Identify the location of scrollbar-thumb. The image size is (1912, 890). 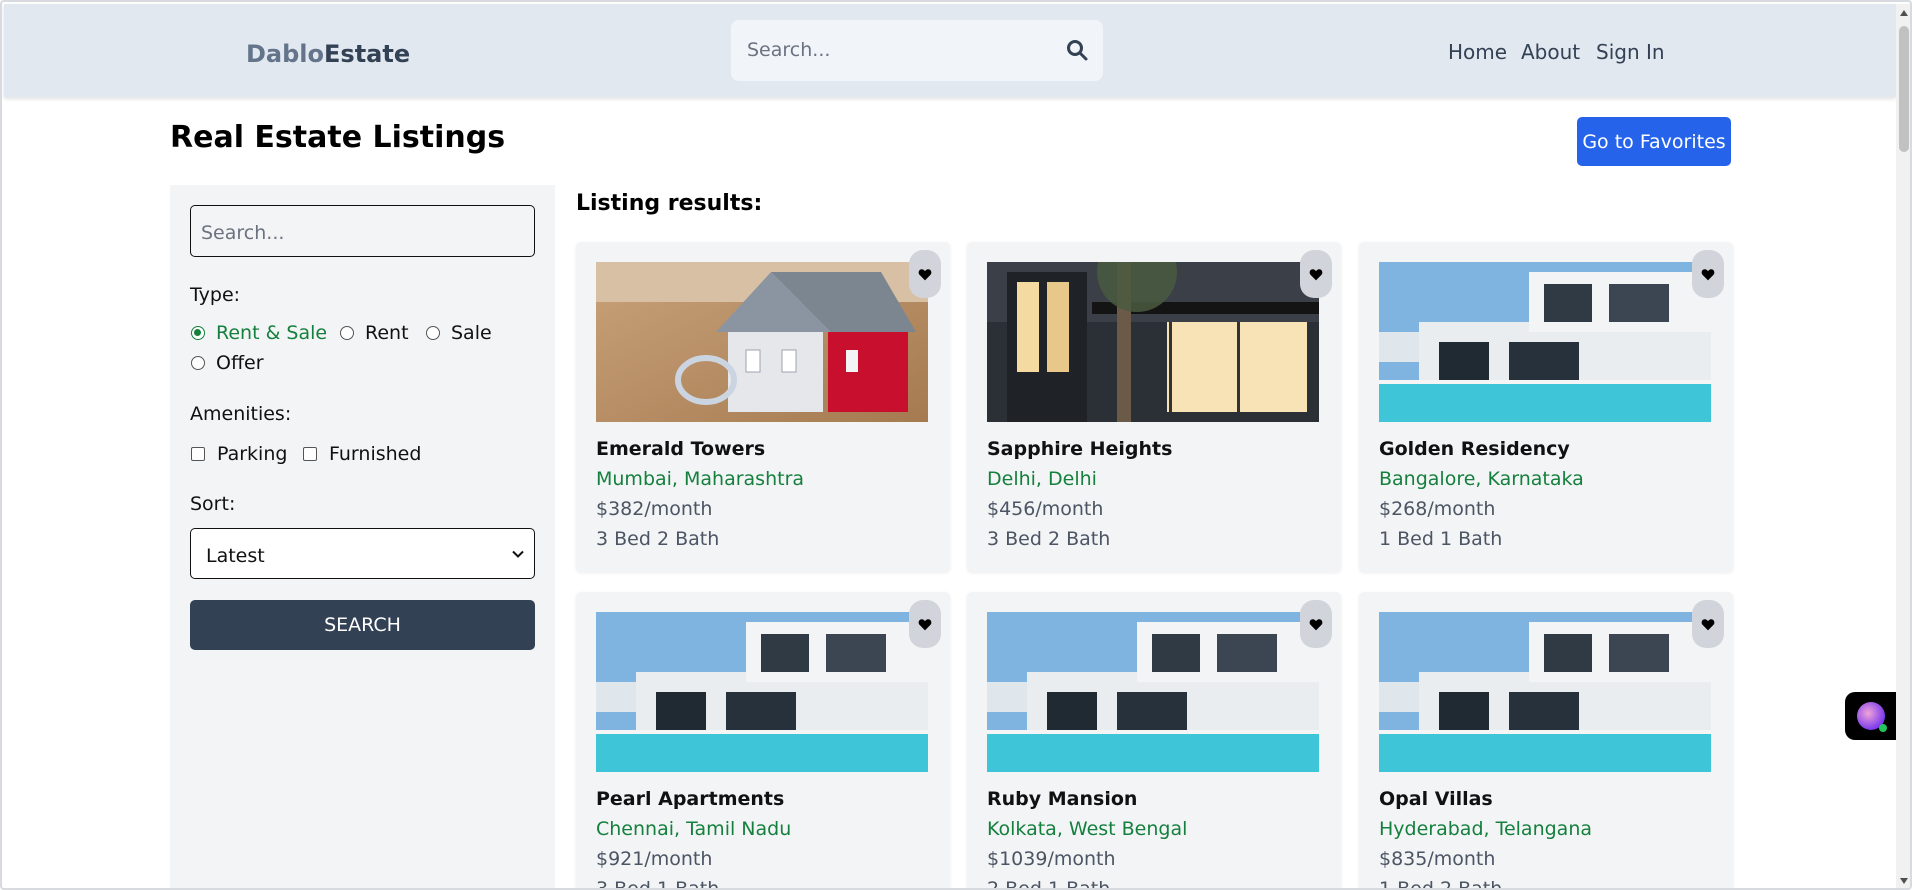
(1904, 89).